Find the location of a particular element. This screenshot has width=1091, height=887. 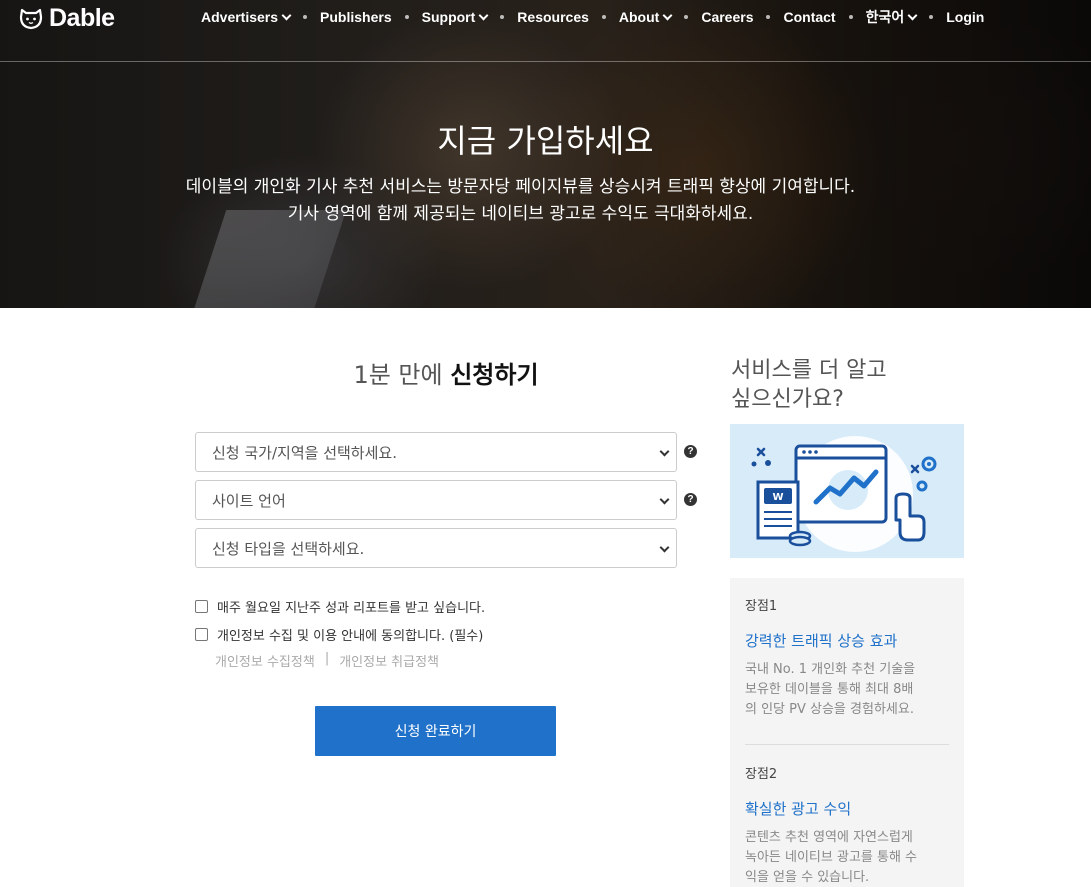

nav-item-publishers: Publishers is located at coordinates (356, 17).